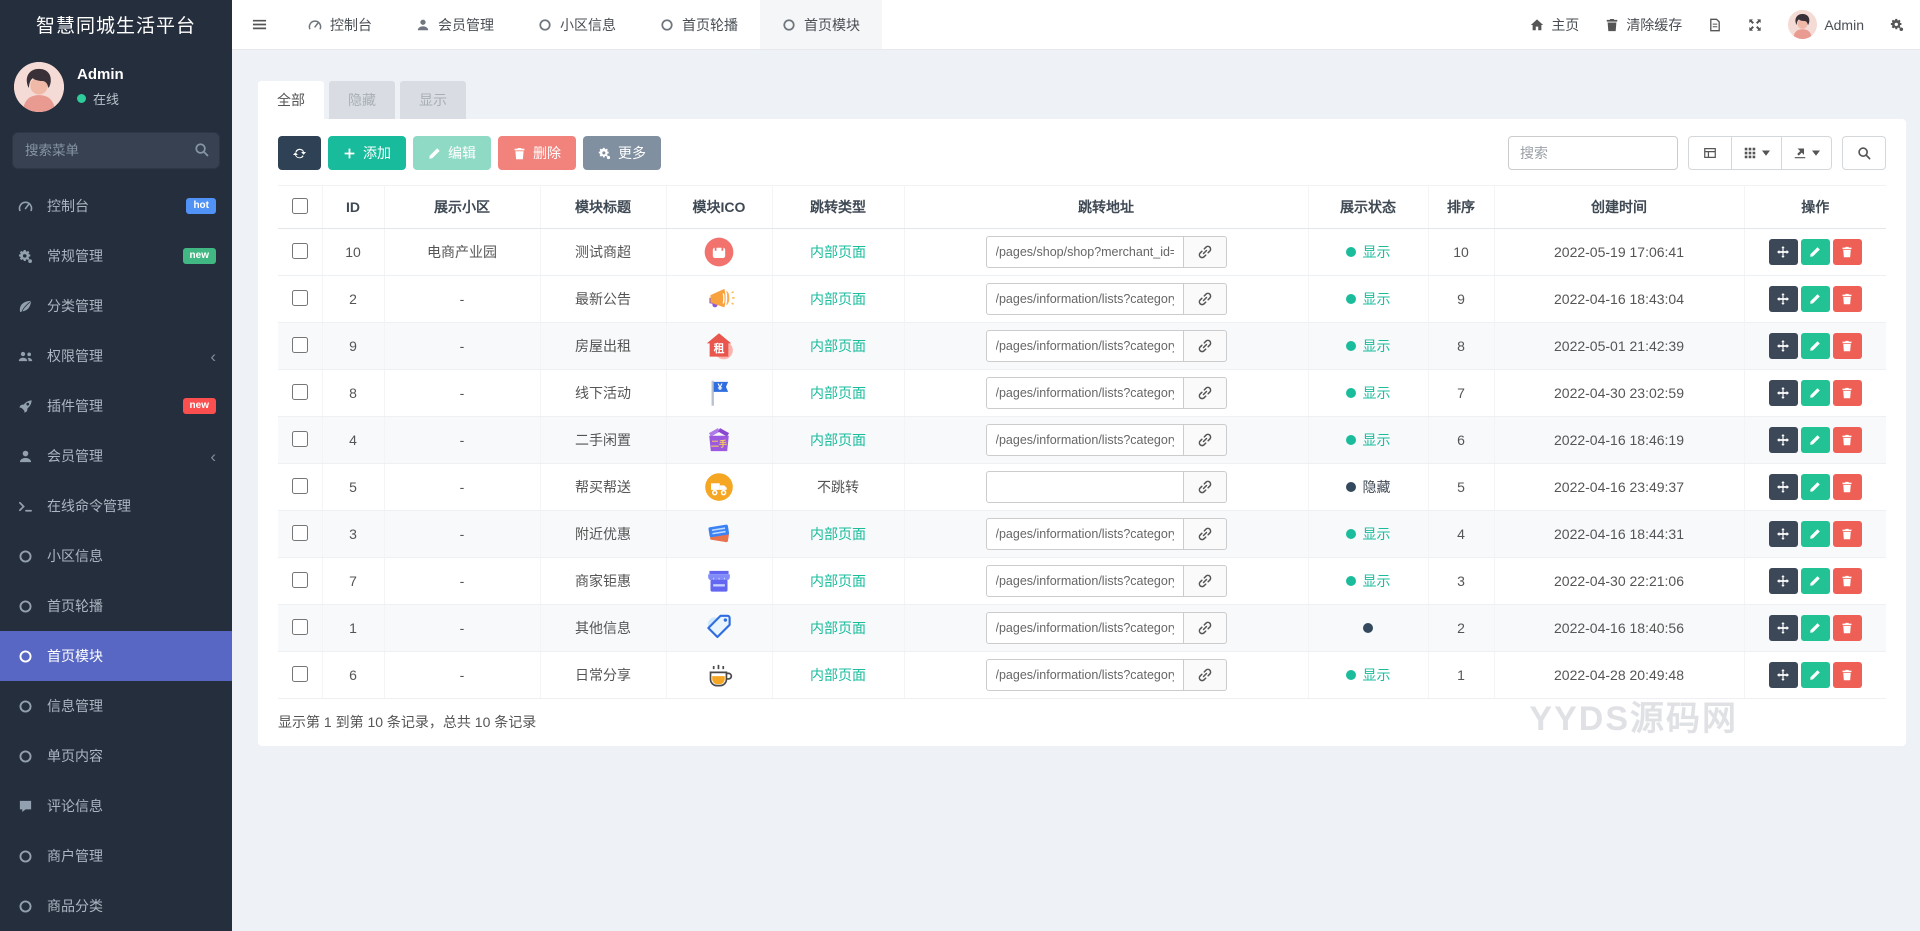  I want to click on filter-tab-隐藏: 隐藏, so click(362, 100).